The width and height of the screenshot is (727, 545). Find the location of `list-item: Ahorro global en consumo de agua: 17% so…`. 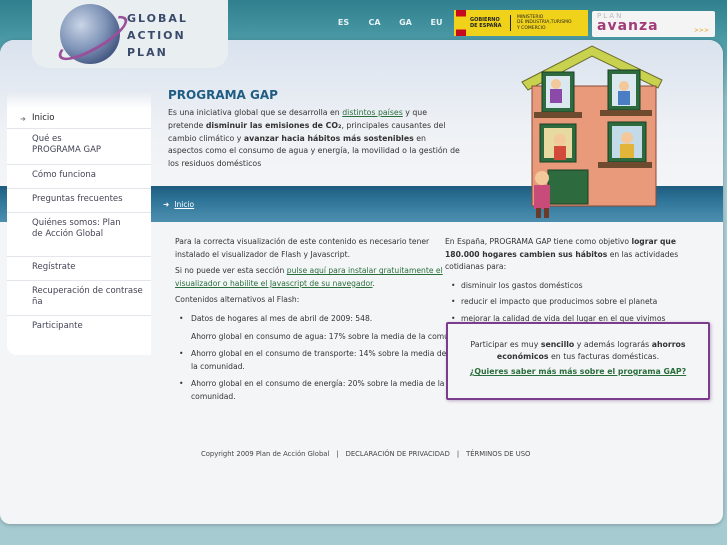

list-item: Ahorro global en consumo de agua: 17% so… is located at coordinates (323, 337).